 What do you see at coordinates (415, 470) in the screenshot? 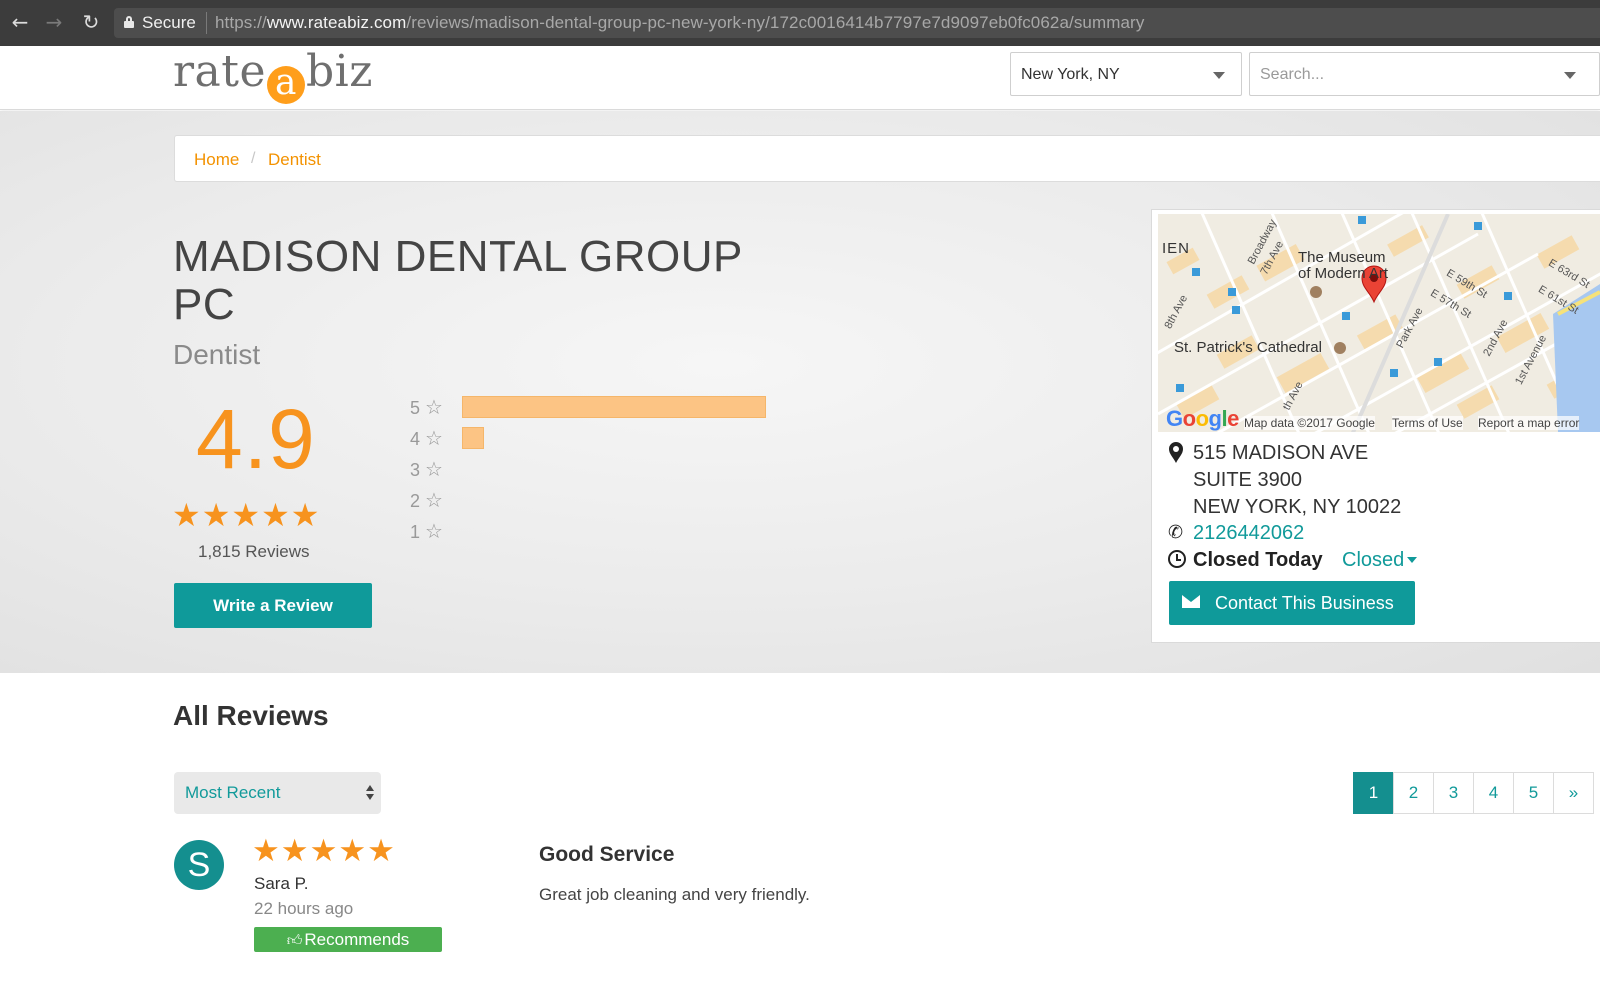
I see `distribution-star-count: 3` at bounding box center [415, 470].